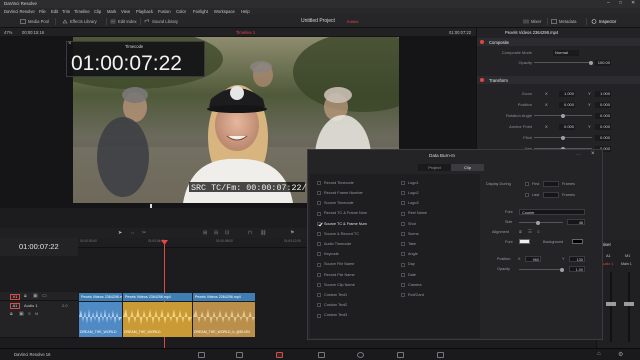 This screenshot has width=640, height=360. I want to click on pitch-slider-handle, so click(563, 137).